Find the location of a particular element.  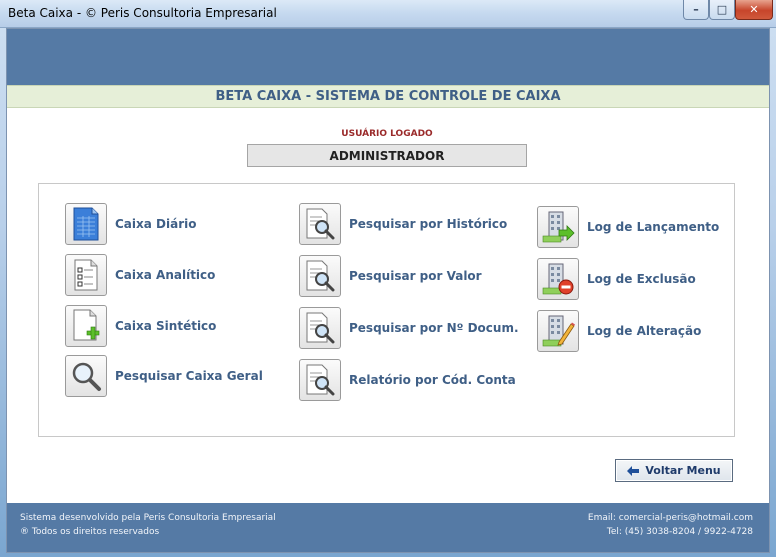

menu-pesquisar-historico: Pesquisar por Histórico is located at coordinates (403, 224).